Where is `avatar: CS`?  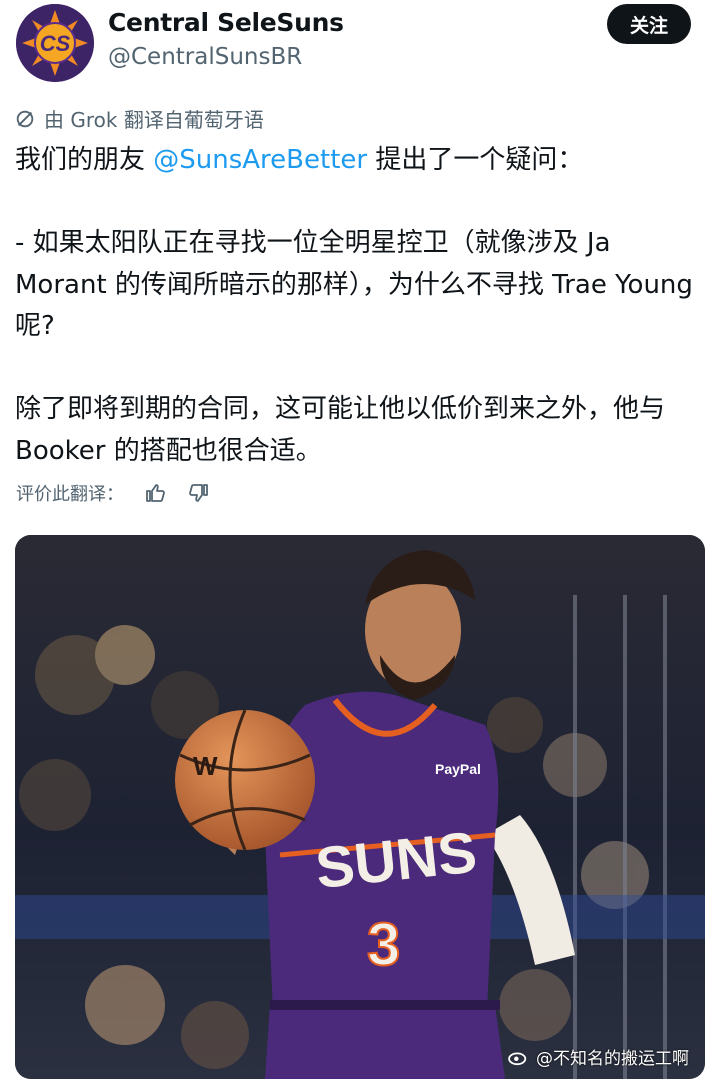 avatar: CS is located at coordinates (55, 43).